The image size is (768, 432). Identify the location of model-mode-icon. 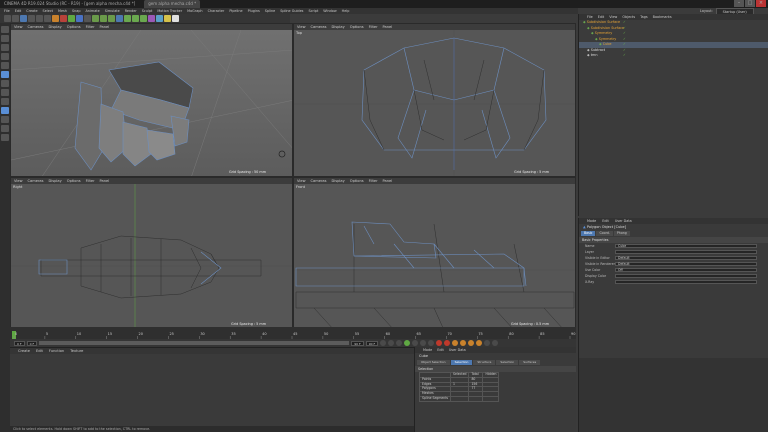
(5, 38).